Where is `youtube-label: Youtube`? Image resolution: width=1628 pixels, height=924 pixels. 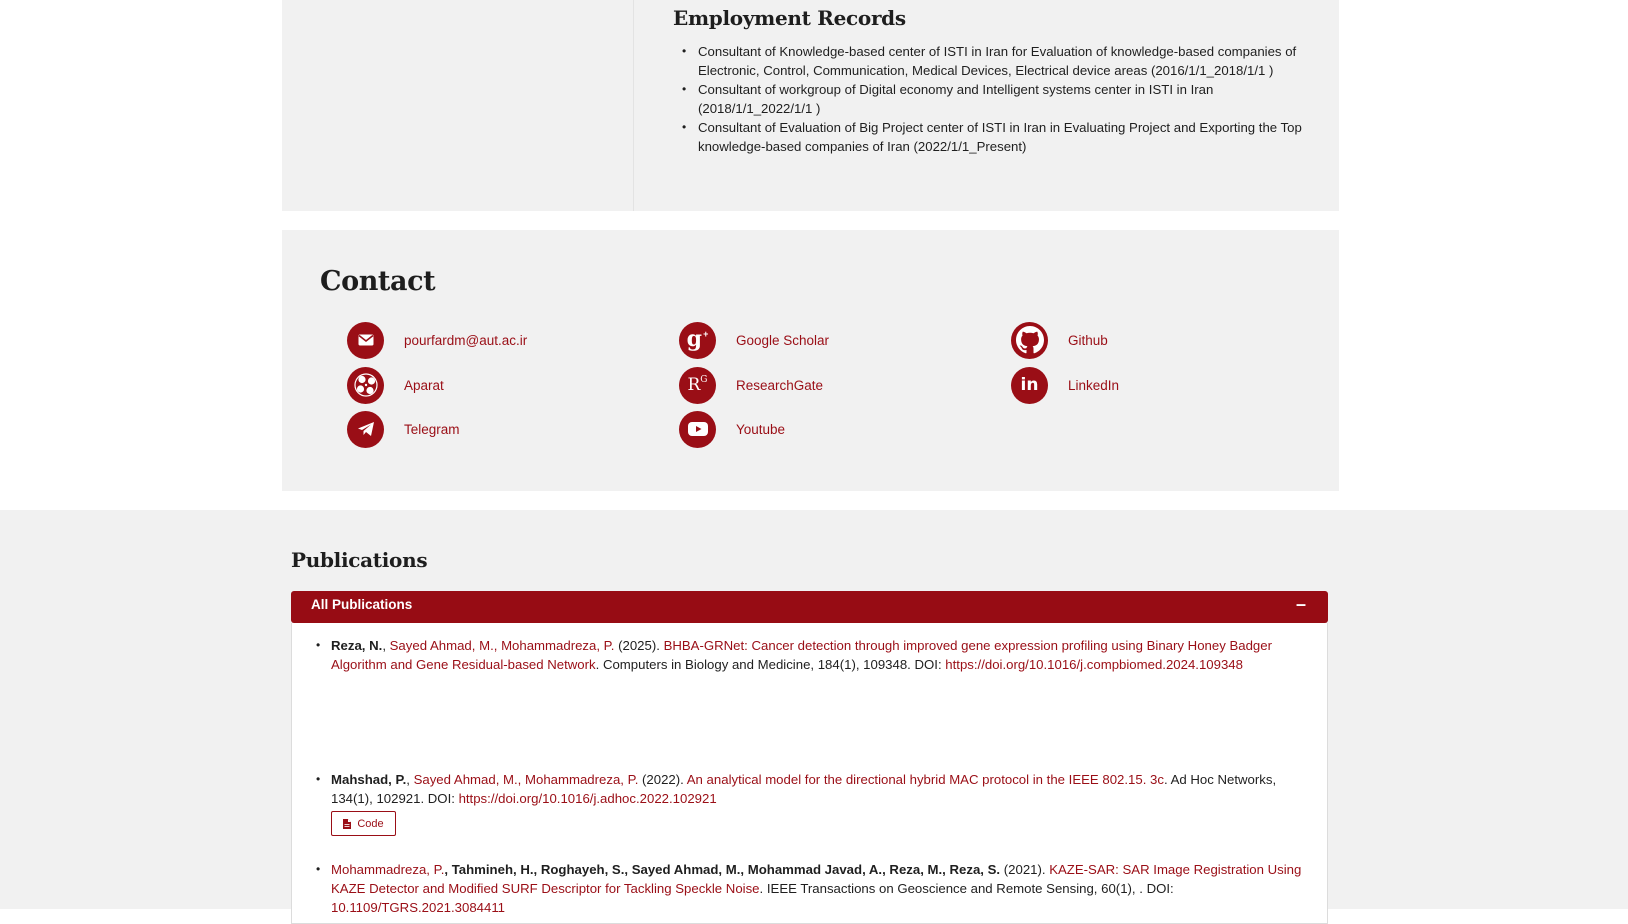
youtube-label: Youtube is located at coordinates (761, 429).